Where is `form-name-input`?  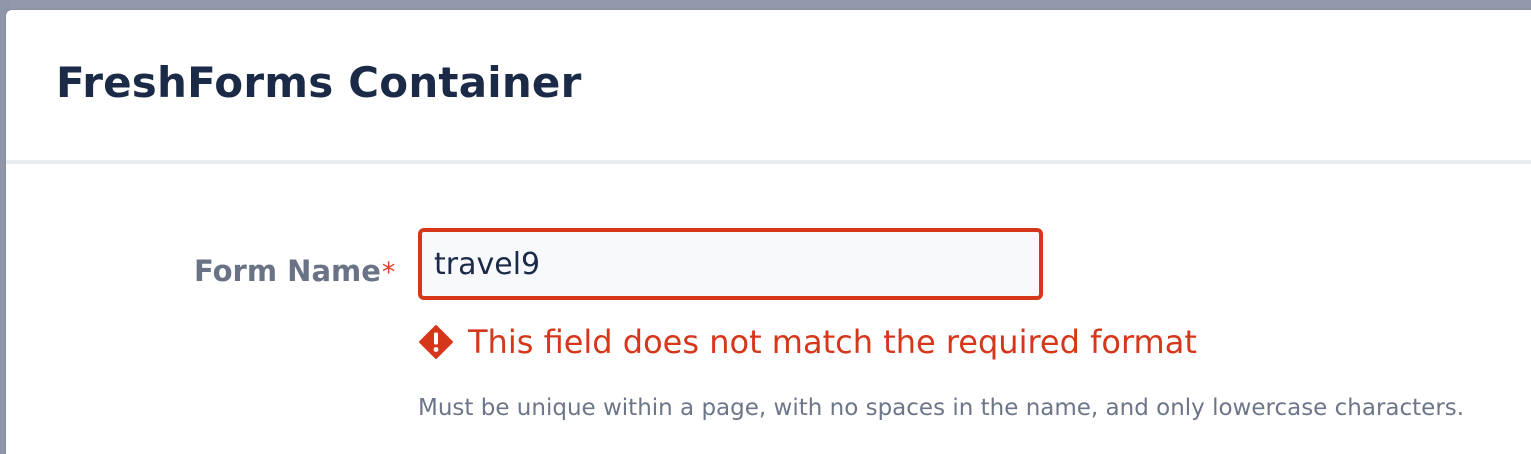 form-name-input is located at coordinates (730, 264).